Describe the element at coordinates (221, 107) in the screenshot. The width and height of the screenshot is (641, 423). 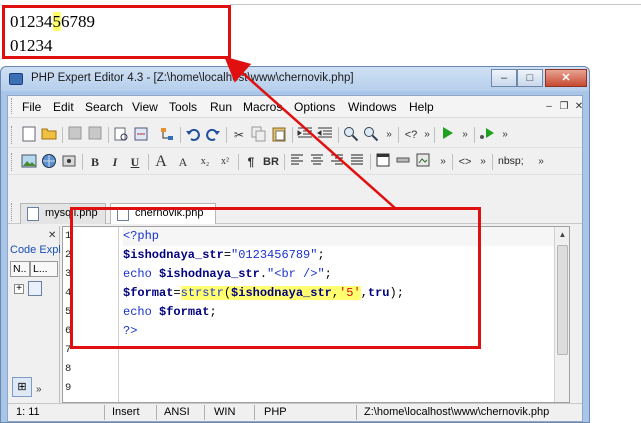
I see `menu-run: Run` at that location.